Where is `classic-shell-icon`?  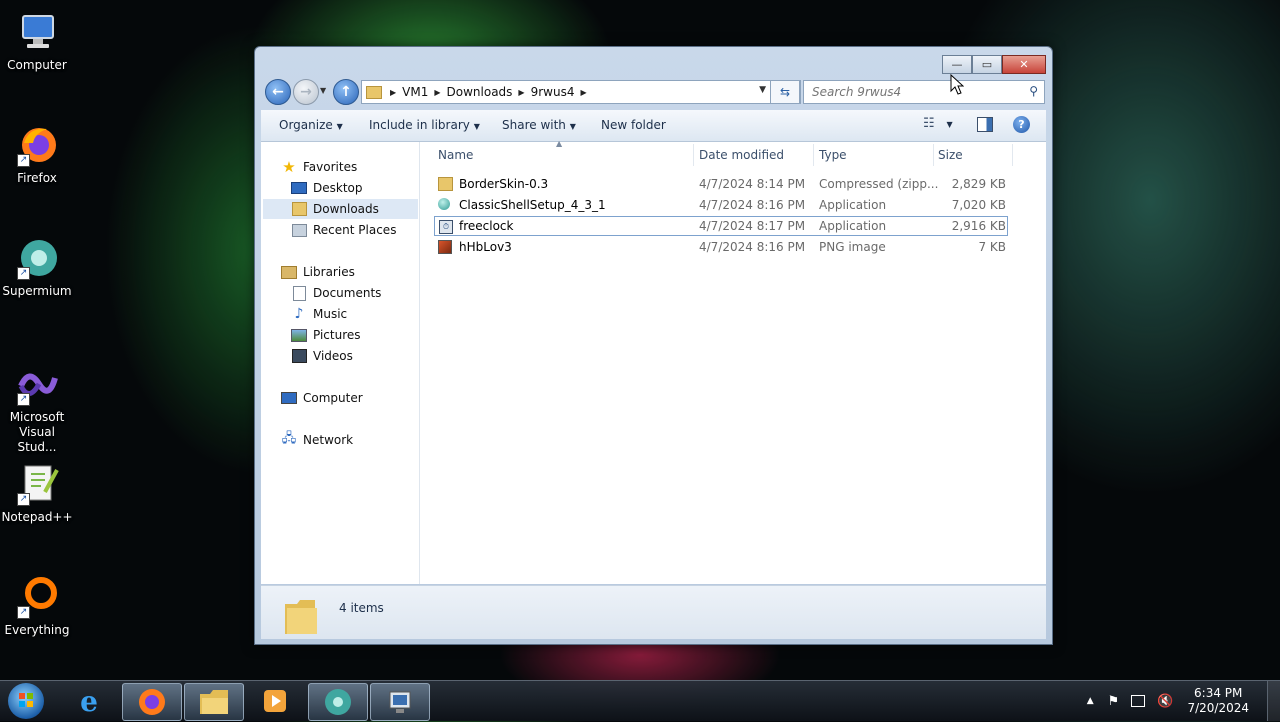 classic-shell-icon is located at coordinates (445, 204).